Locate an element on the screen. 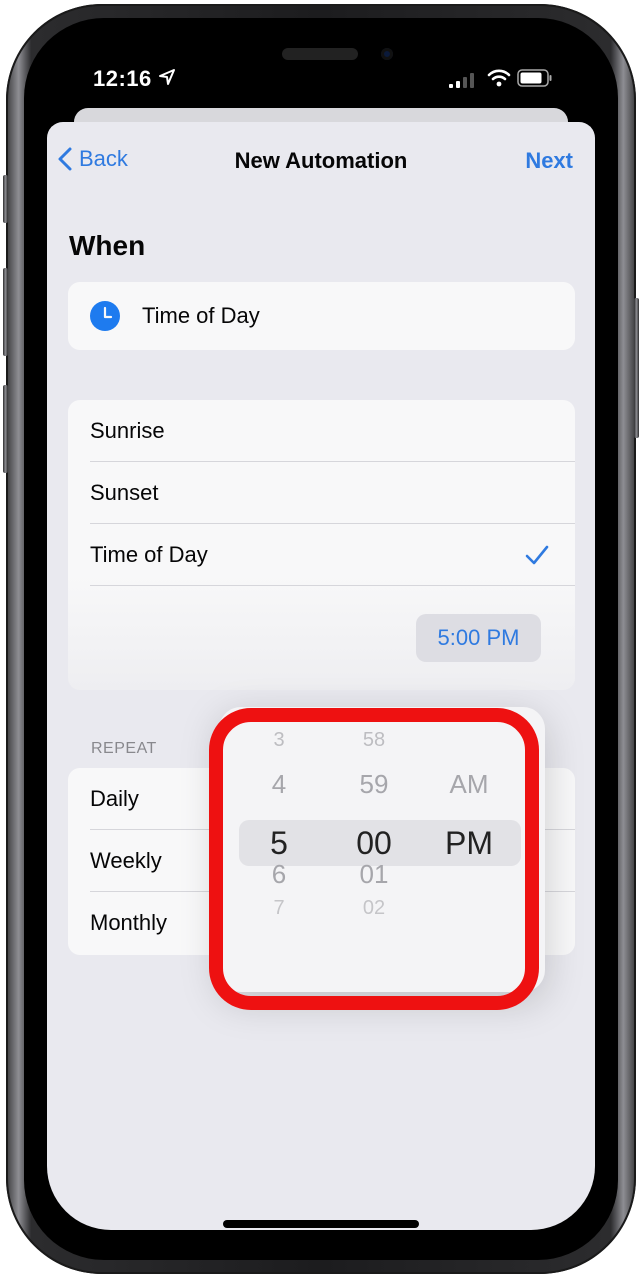  when-heading: When is located at coordinates (107, 245).